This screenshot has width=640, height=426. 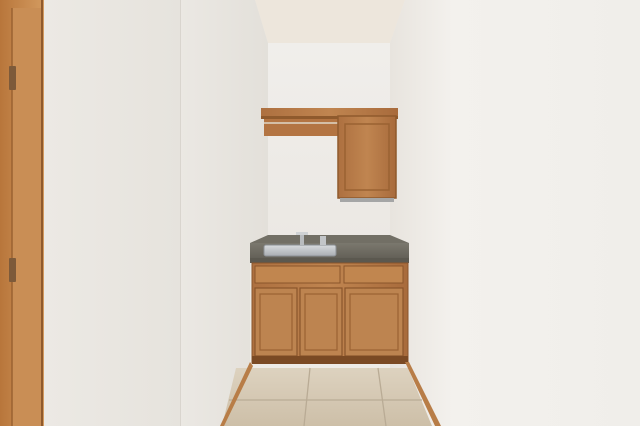 I want to click on drawer-right, so click(x=373, y=274).